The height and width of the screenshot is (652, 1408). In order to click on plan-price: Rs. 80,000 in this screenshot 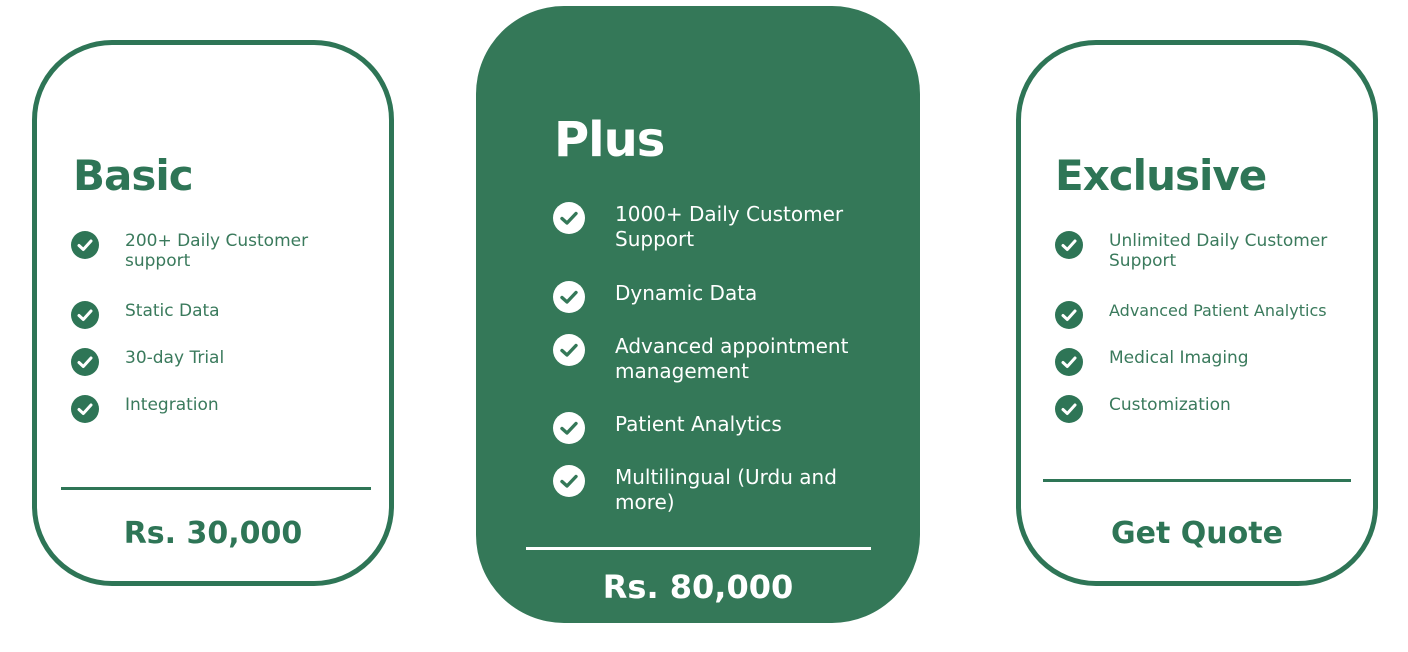, I will do `click(698, 587)`.